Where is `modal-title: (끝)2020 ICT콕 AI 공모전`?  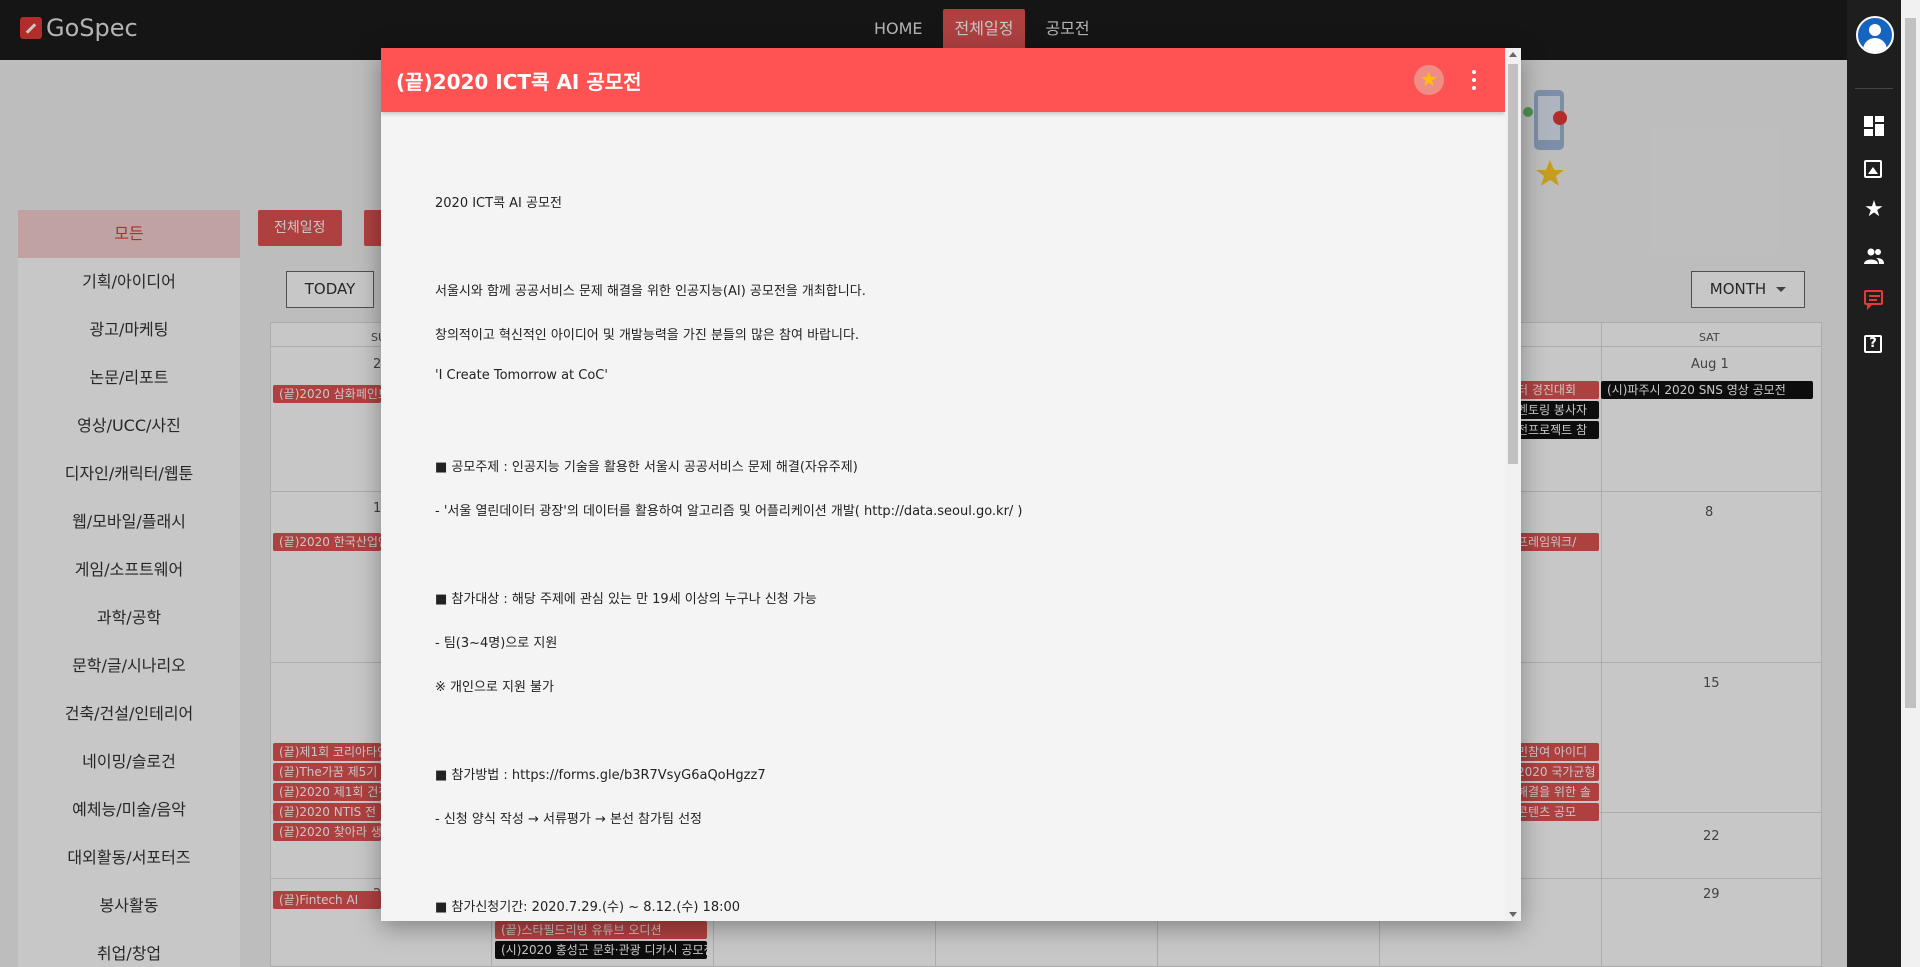 modal-title: (끝)2020 ICT콕 AI 공모전 is located at coordinates (519, 82).